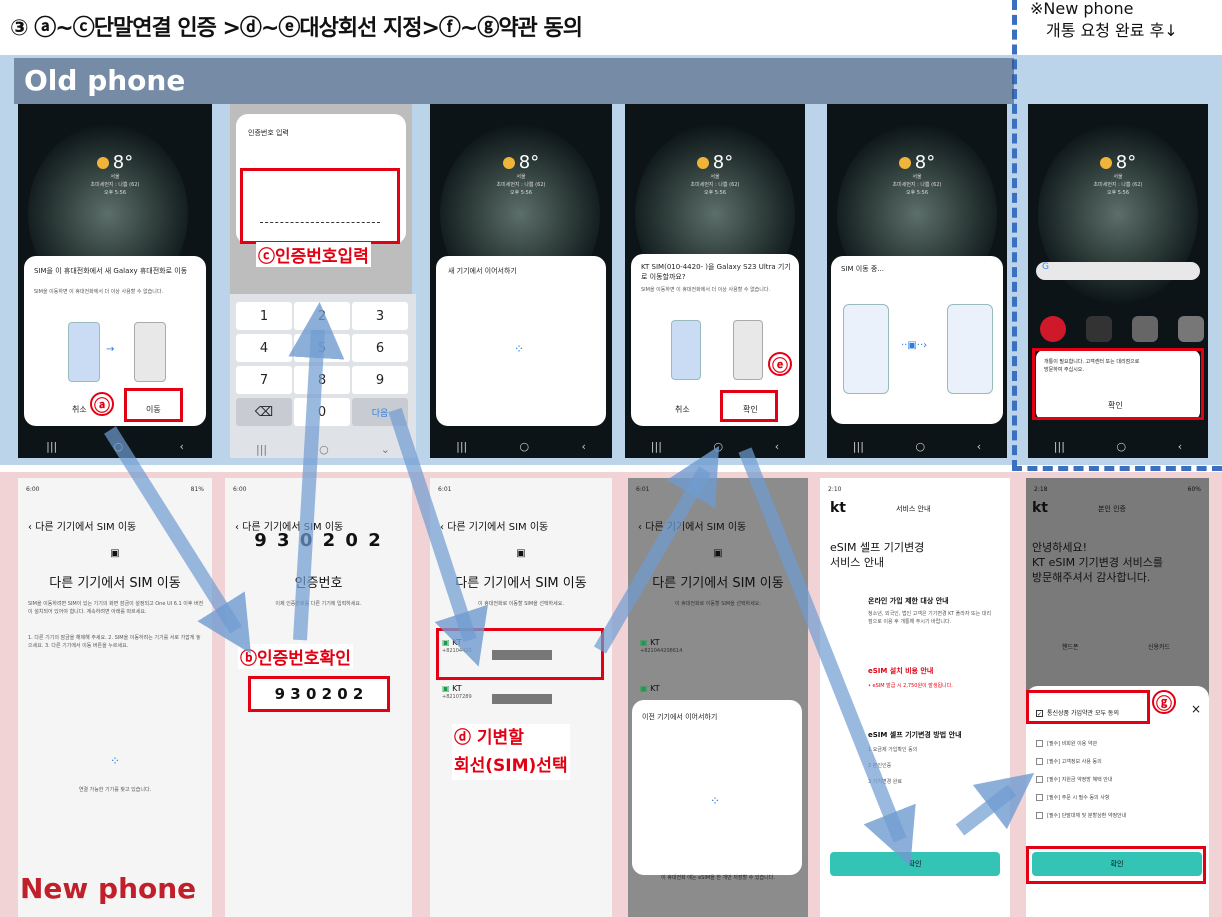 This screenshot has width=1222, height=917. I want to click on tab-credit-card: 신용카드, so click(1159, 646).